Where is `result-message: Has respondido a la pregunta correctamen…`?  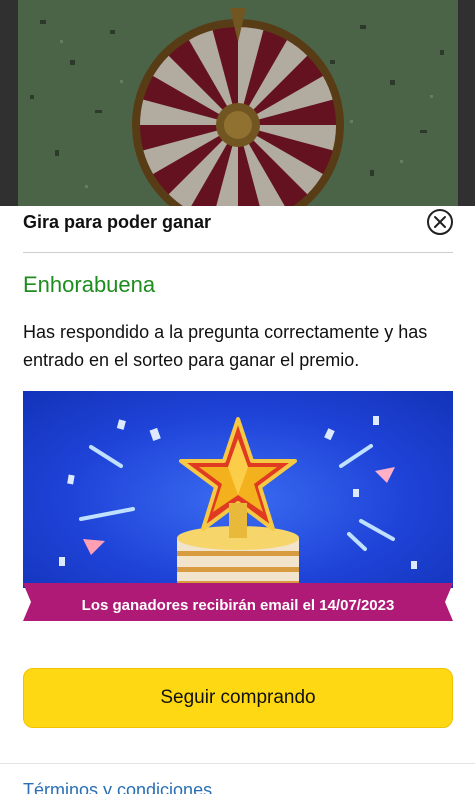
result-message: Has respondido a la pregunta correctamen… is located at coordinates (225, 346).